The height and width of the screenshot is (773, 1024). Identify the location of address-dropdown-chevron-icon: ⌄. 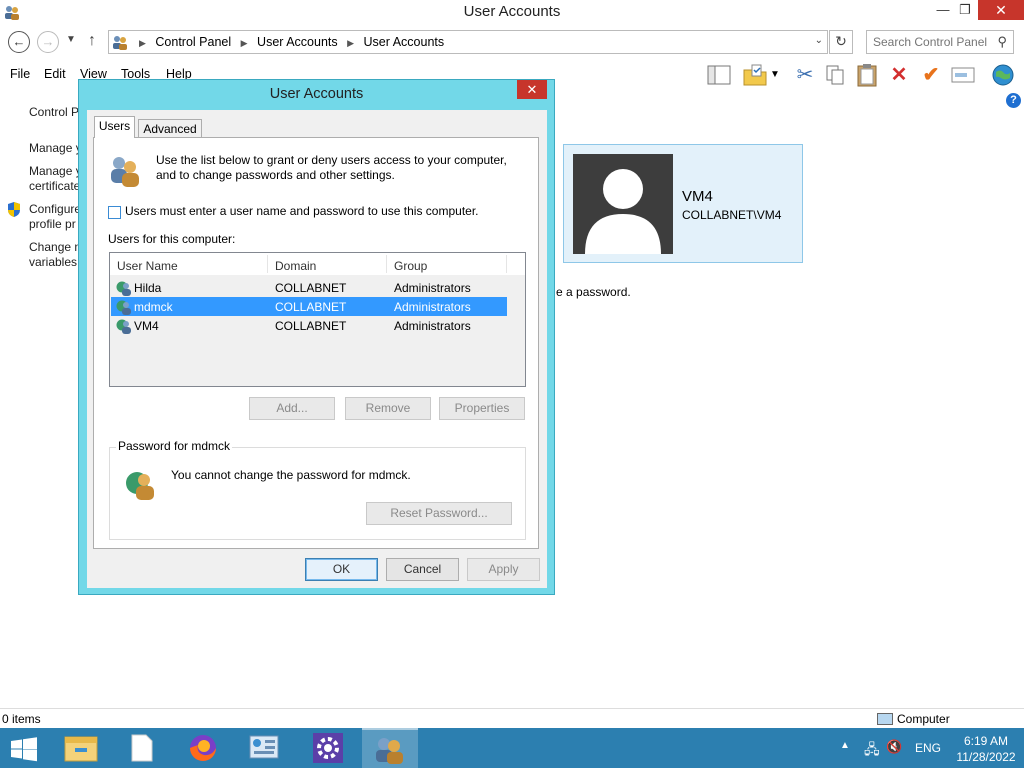
(819, 40).